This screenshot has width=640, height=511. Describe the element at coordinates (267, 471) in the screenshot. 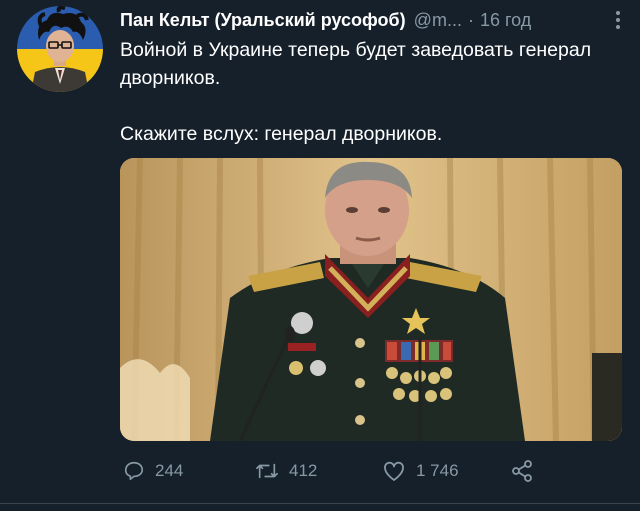

I see `retweet-icon` at that location.